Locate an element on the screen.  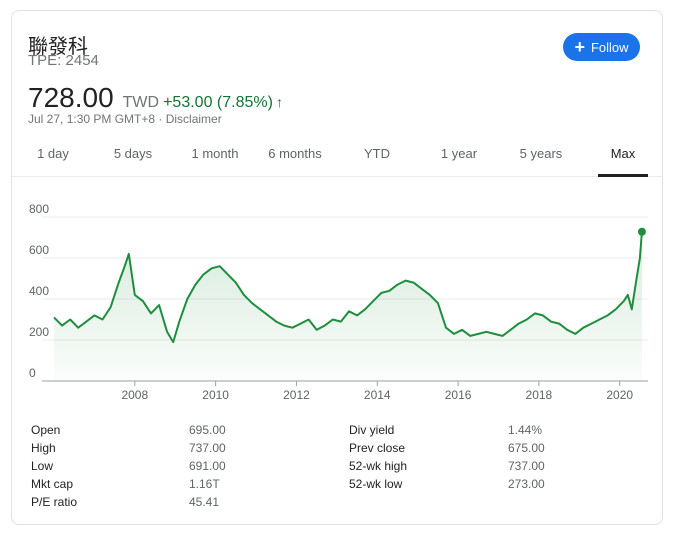
y-axis-labels: 800 600 400 200 0 is located at coordinates (39, 291).